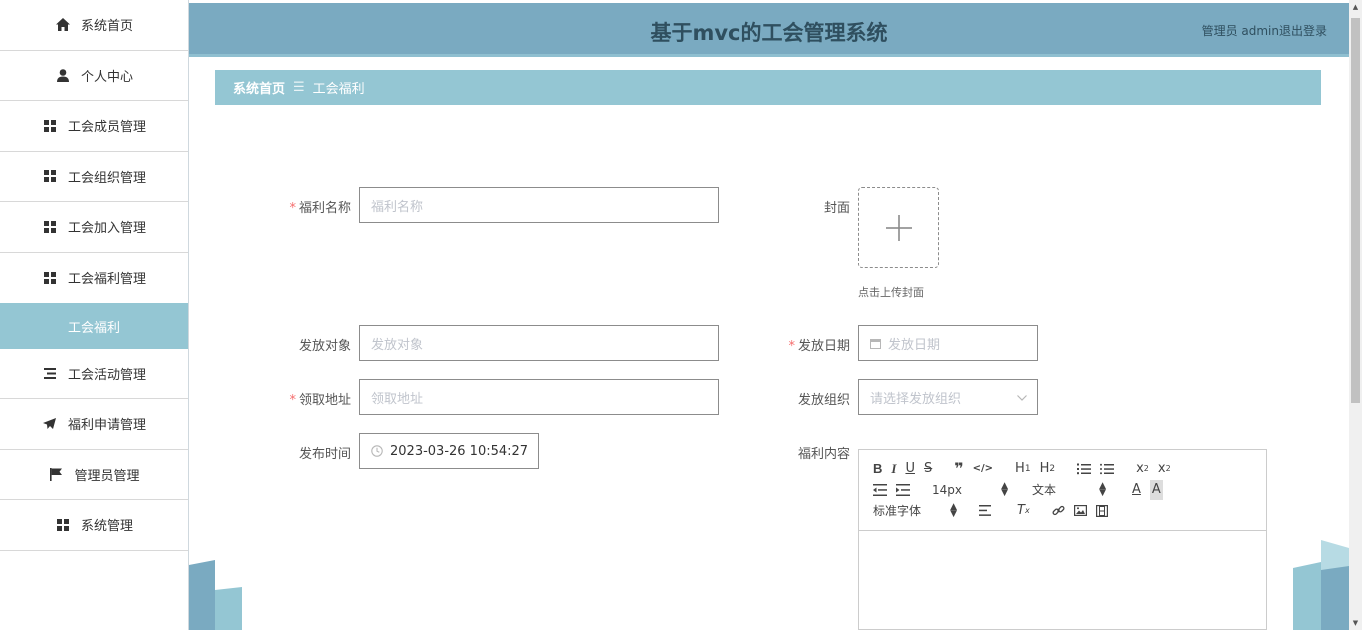 The height and width of the screenshot is (630, 1362). Describe the element at coordinates (1023, 511) in the screenshot. I see `clear-format-icon: Tx` at that location.